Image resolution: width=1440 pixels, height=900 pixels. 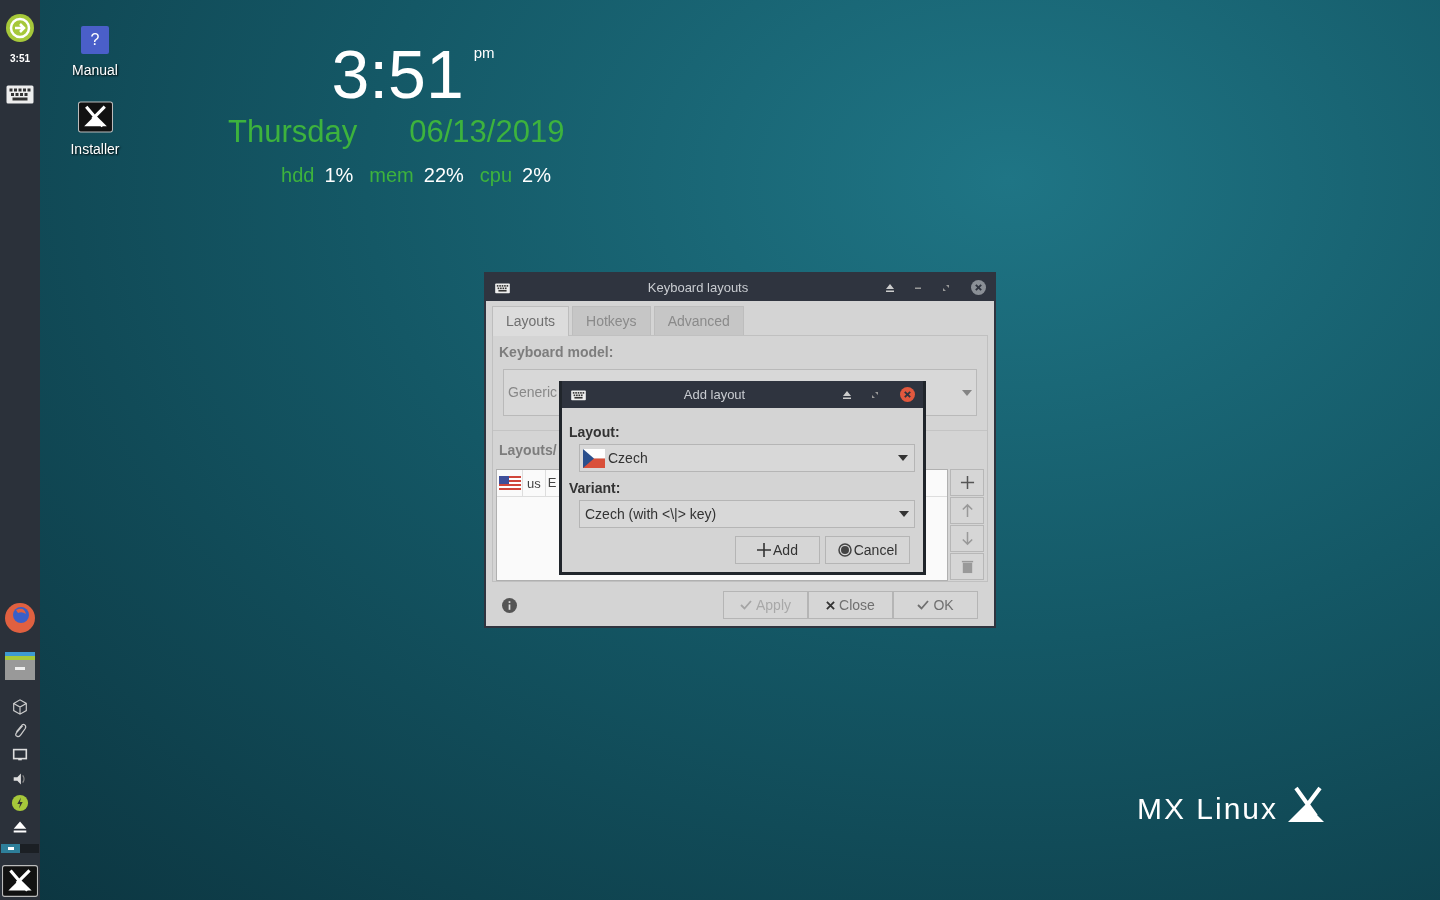 What do you see at coordinates (487, 132) in the screenshot?
I see `date-text: 06/13/2019` at bounding box center [487, 132].